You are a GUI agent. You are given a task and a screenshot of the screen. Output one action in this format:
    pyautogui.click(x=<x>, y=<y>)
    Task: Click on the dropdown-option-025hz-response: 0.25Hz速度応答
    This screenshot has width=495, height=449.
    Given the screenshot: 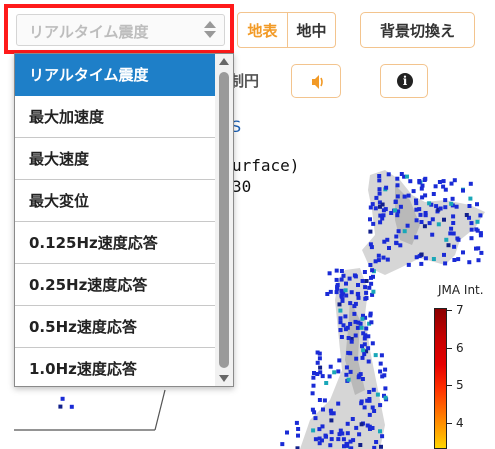 What is the action you would take?
    pyautogui.click(x=115, y=285)
    